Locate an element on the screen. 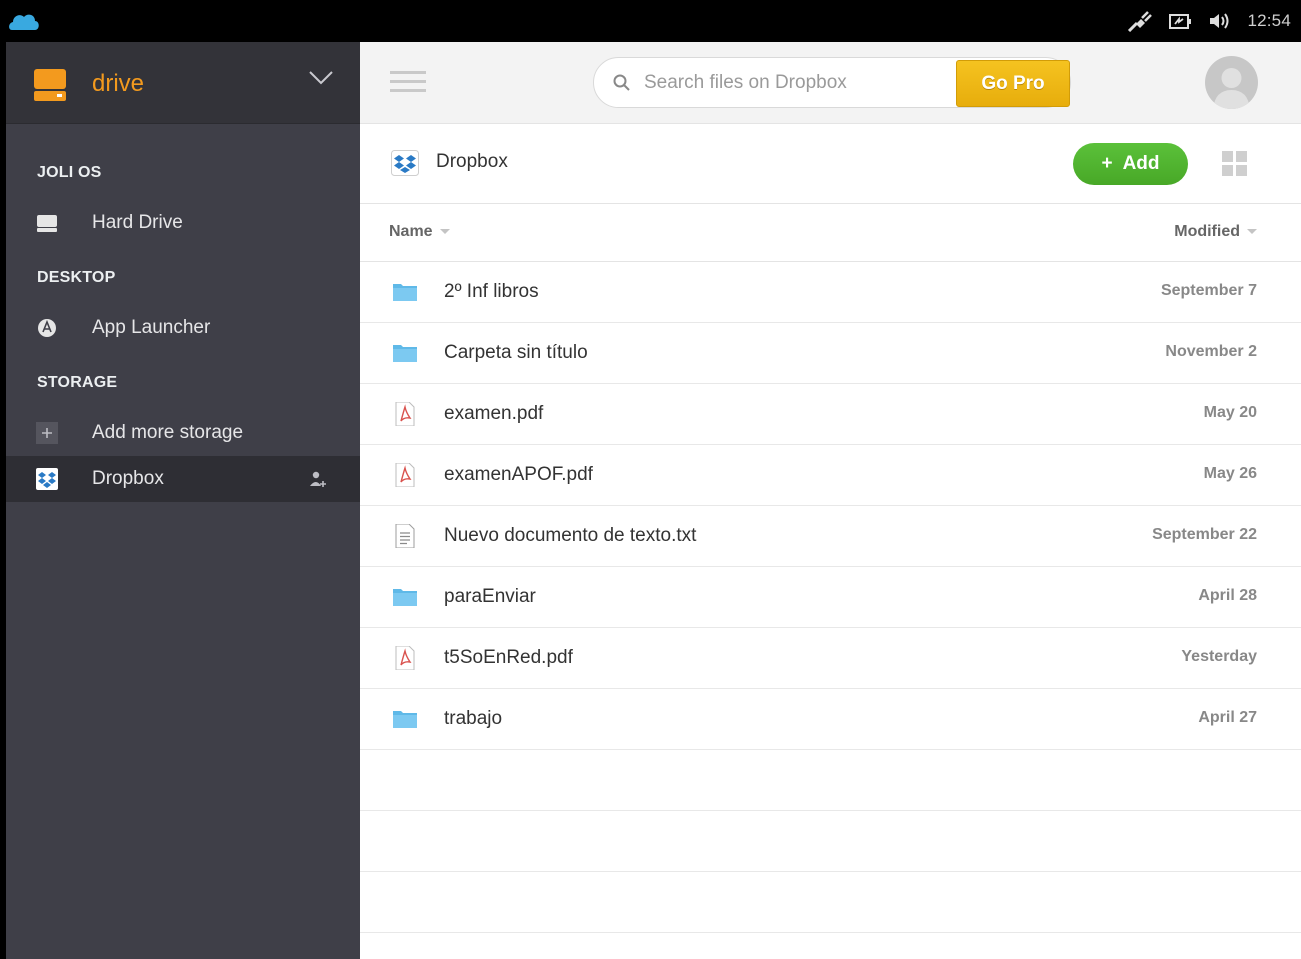  search-icon is located at coordinates (621, 82).